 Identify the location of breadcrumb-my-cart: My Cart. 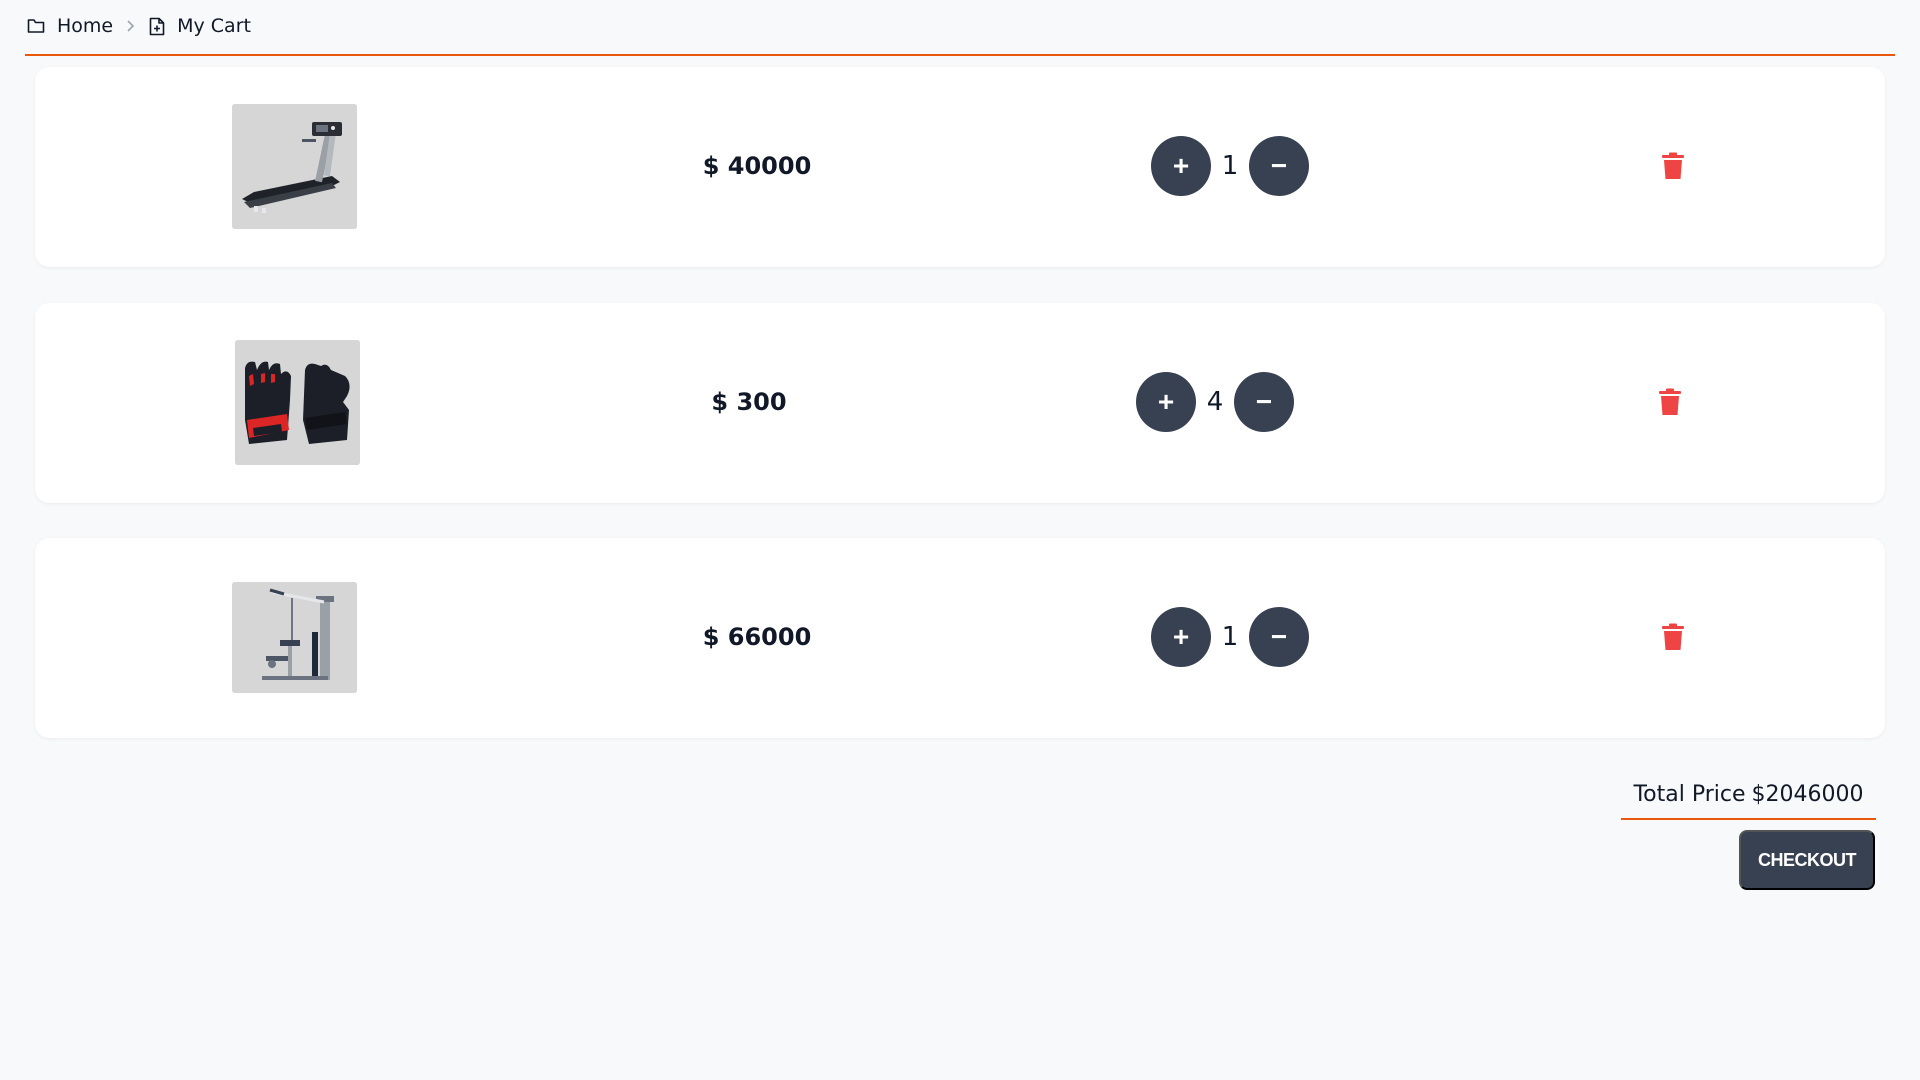
(200, 26).